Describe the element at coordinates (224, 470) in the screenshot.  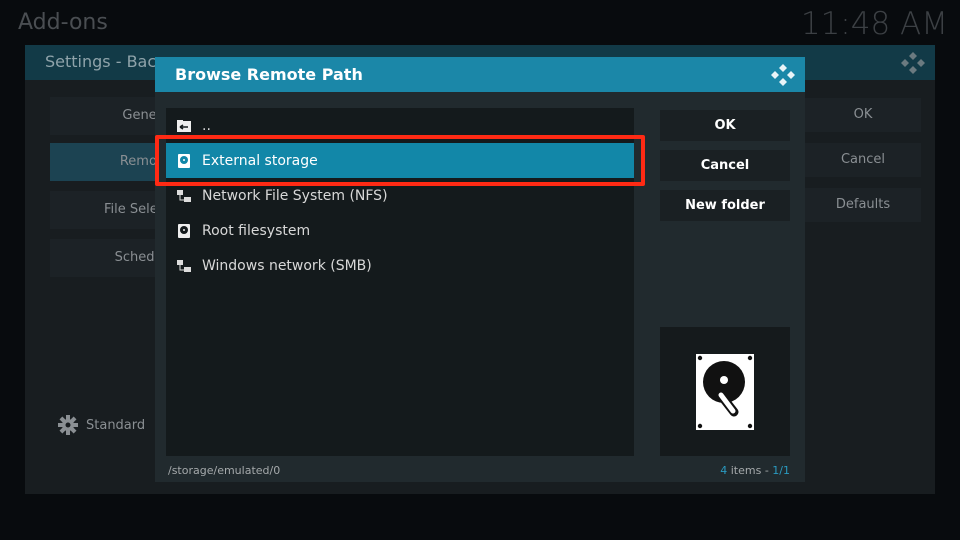
I see `current-path: /storage/emulated/0` at that location.